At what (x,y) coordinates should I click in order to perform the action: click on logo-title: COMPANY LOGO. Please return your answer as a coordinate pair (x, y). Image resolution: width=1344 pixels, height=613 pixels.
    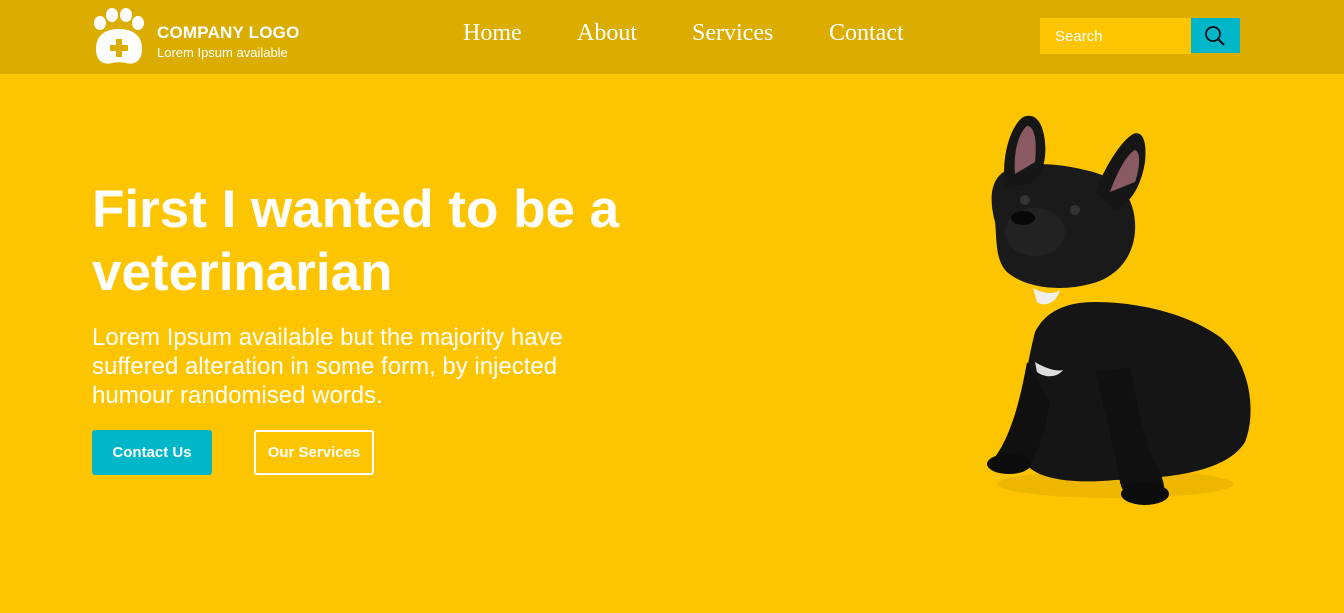
    Looking at the image, I should click on (228, 32).